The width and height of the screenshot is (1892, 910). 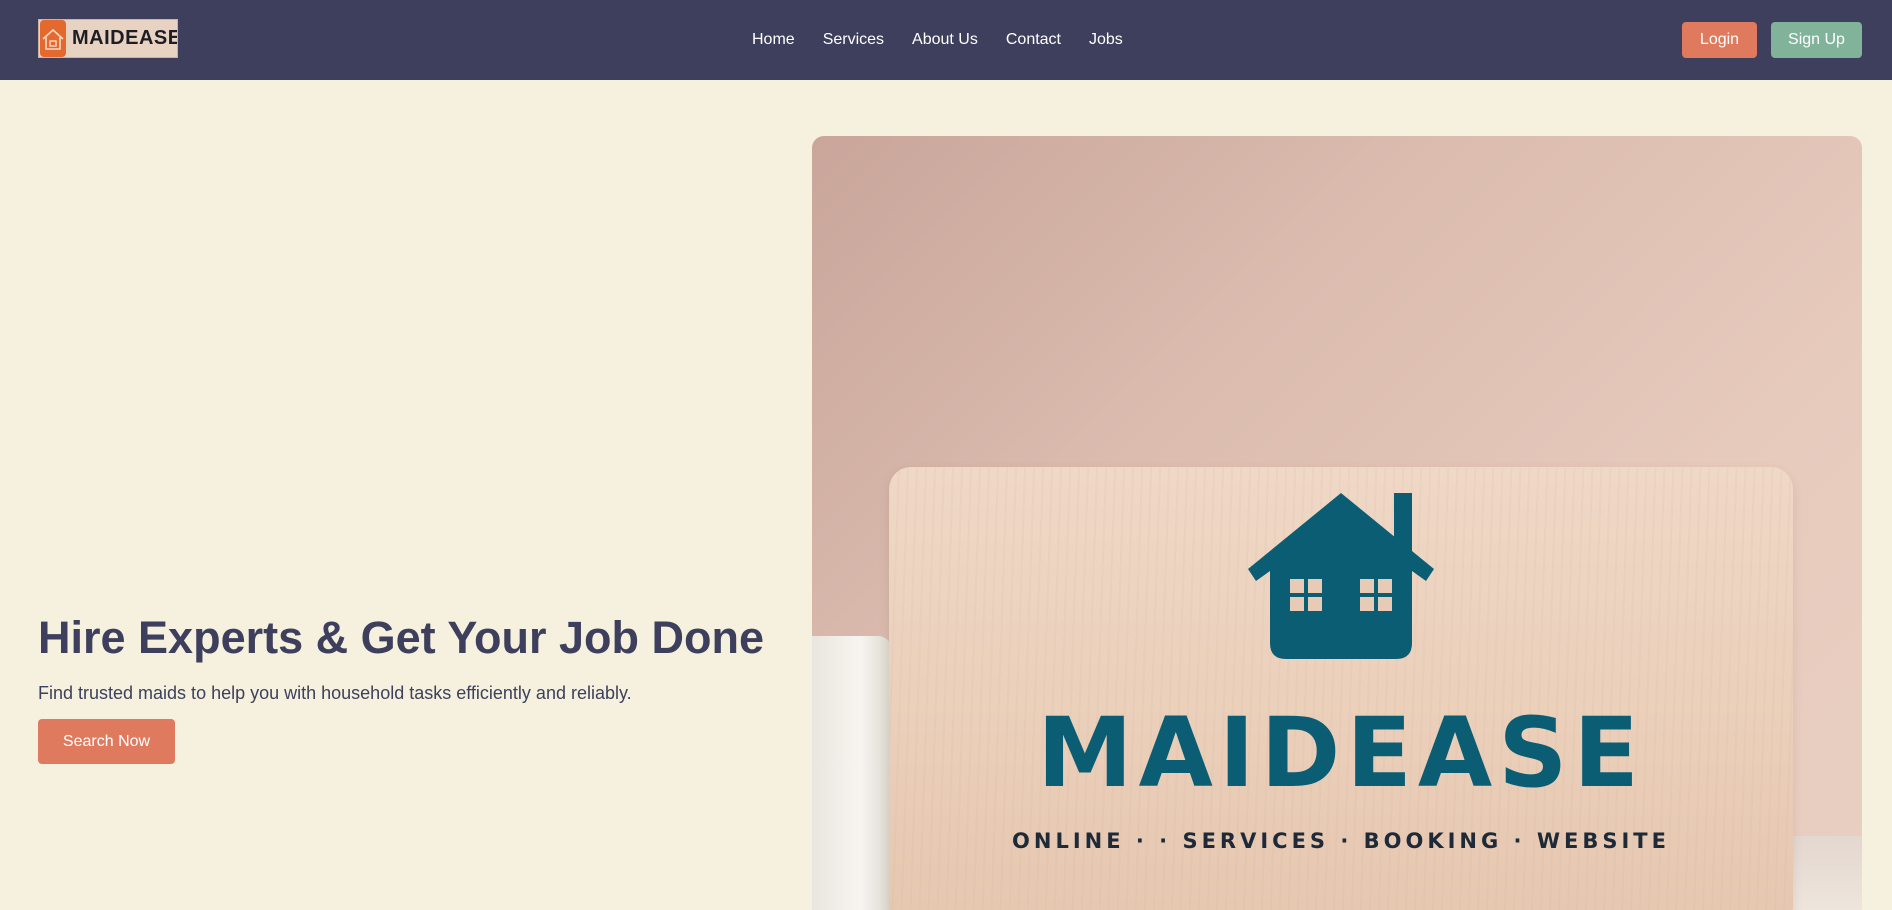 I want to click on nav-link-jobs: Jobs, so click(x=1106, y=40).